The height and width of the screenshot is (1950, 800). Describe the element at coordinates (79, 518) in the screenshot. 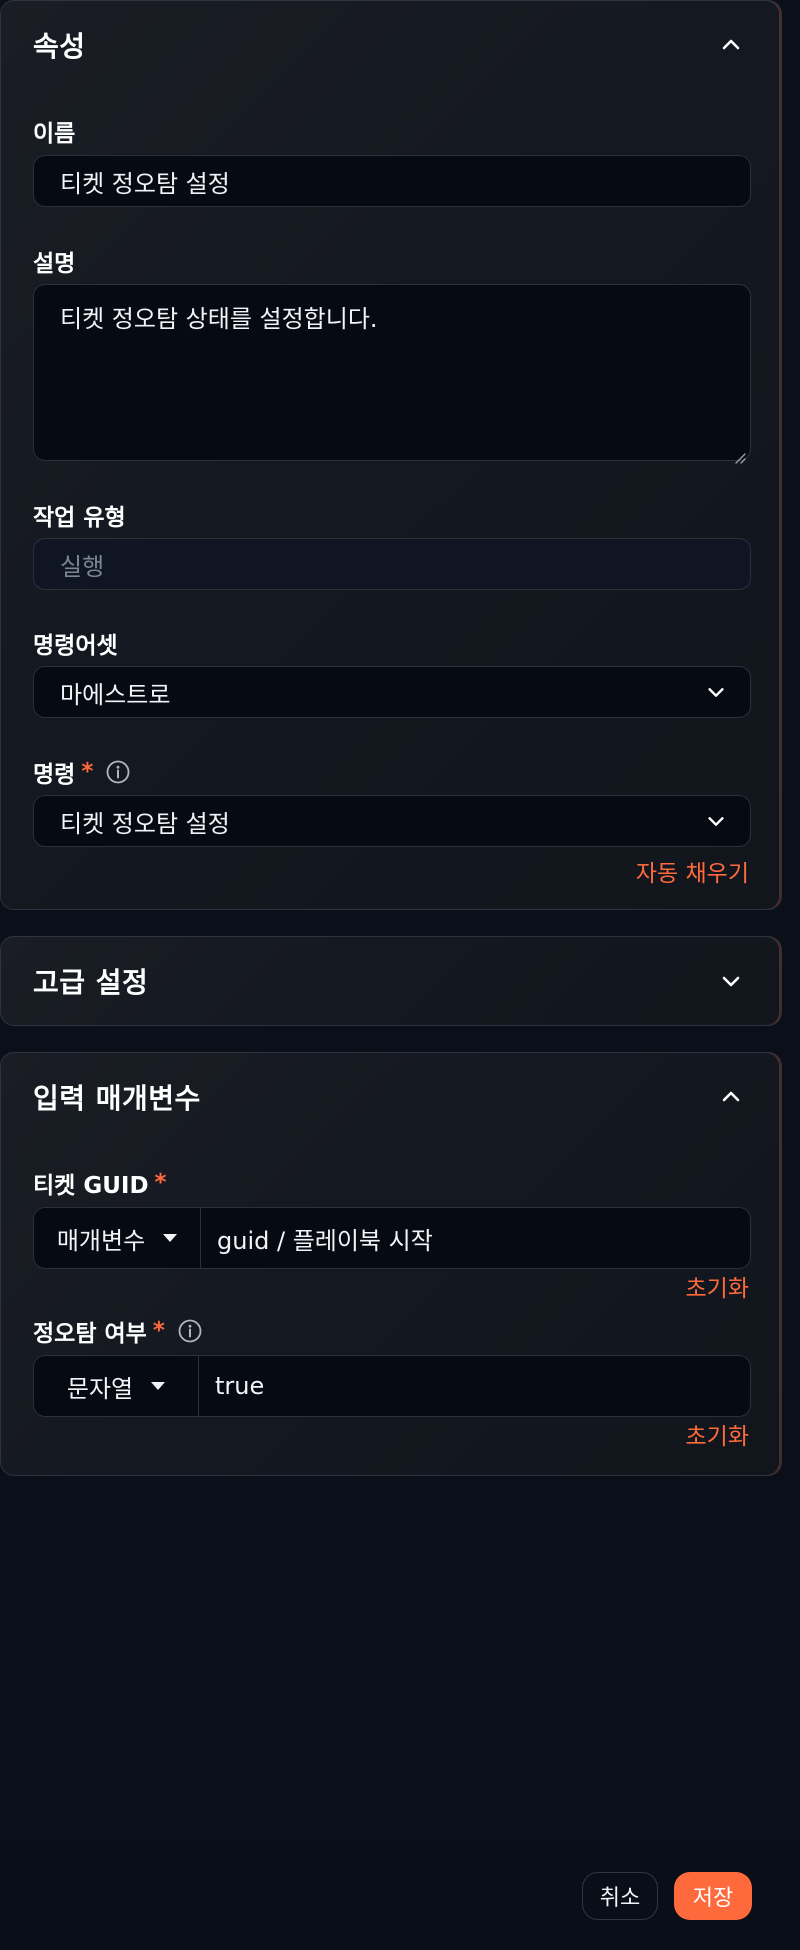

I see `task-type-label: 작업 유형` at that location.